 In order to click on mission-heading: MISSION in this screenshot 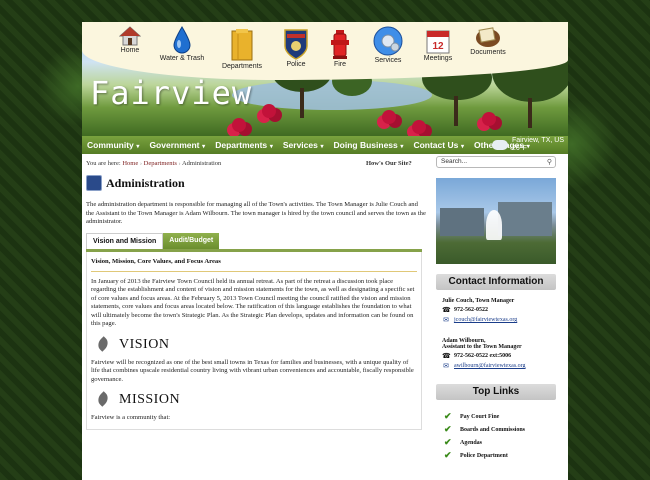, I will do `click(150, 399)`.